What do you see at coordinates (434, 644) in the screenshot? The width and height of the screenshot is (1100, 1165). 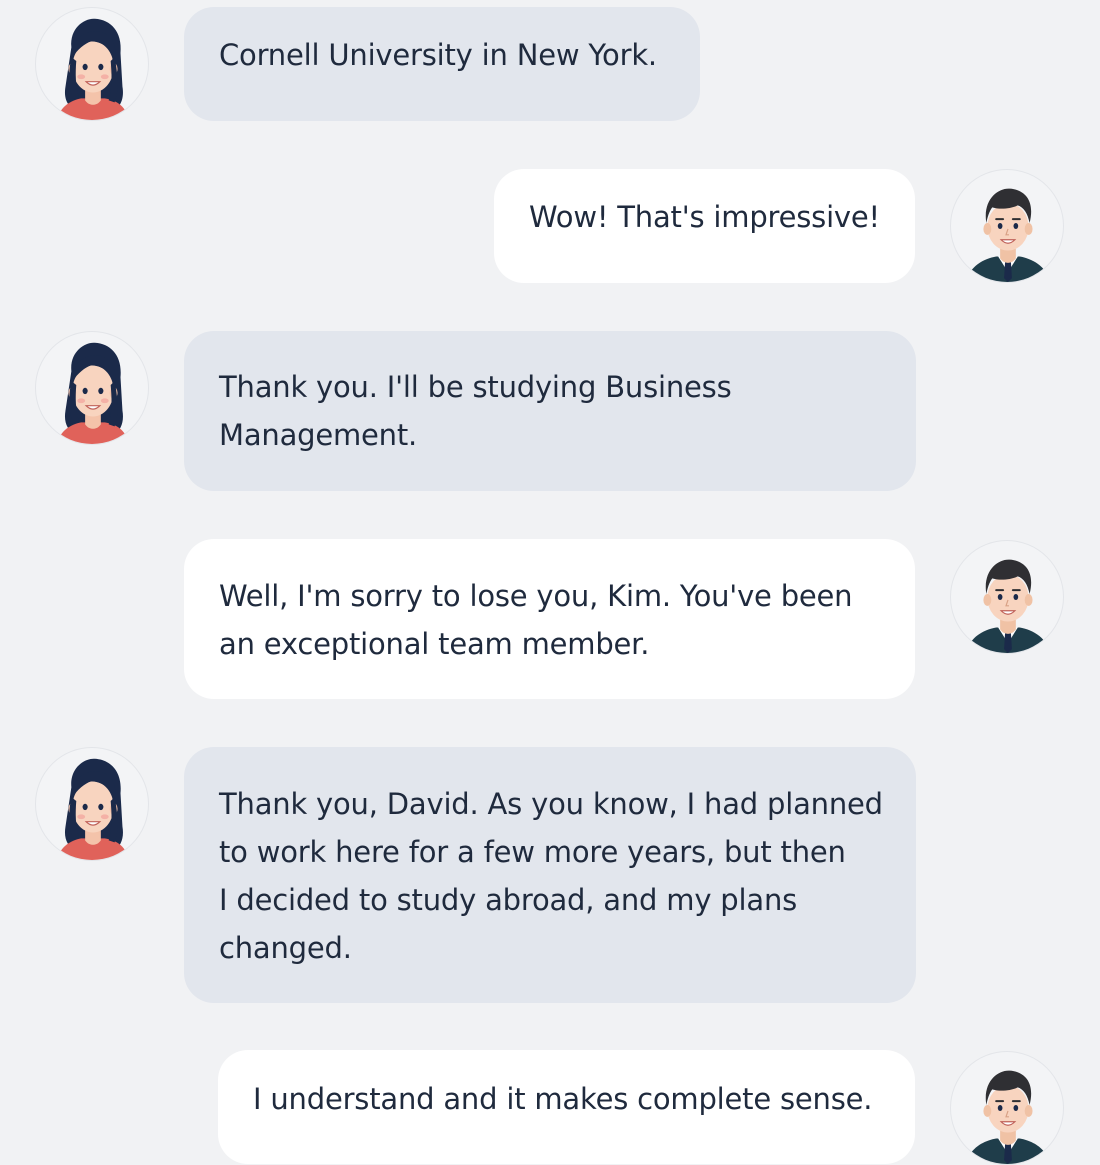 I see `message-text-line: an exceptional team member.` at bounding box center [434, 644].